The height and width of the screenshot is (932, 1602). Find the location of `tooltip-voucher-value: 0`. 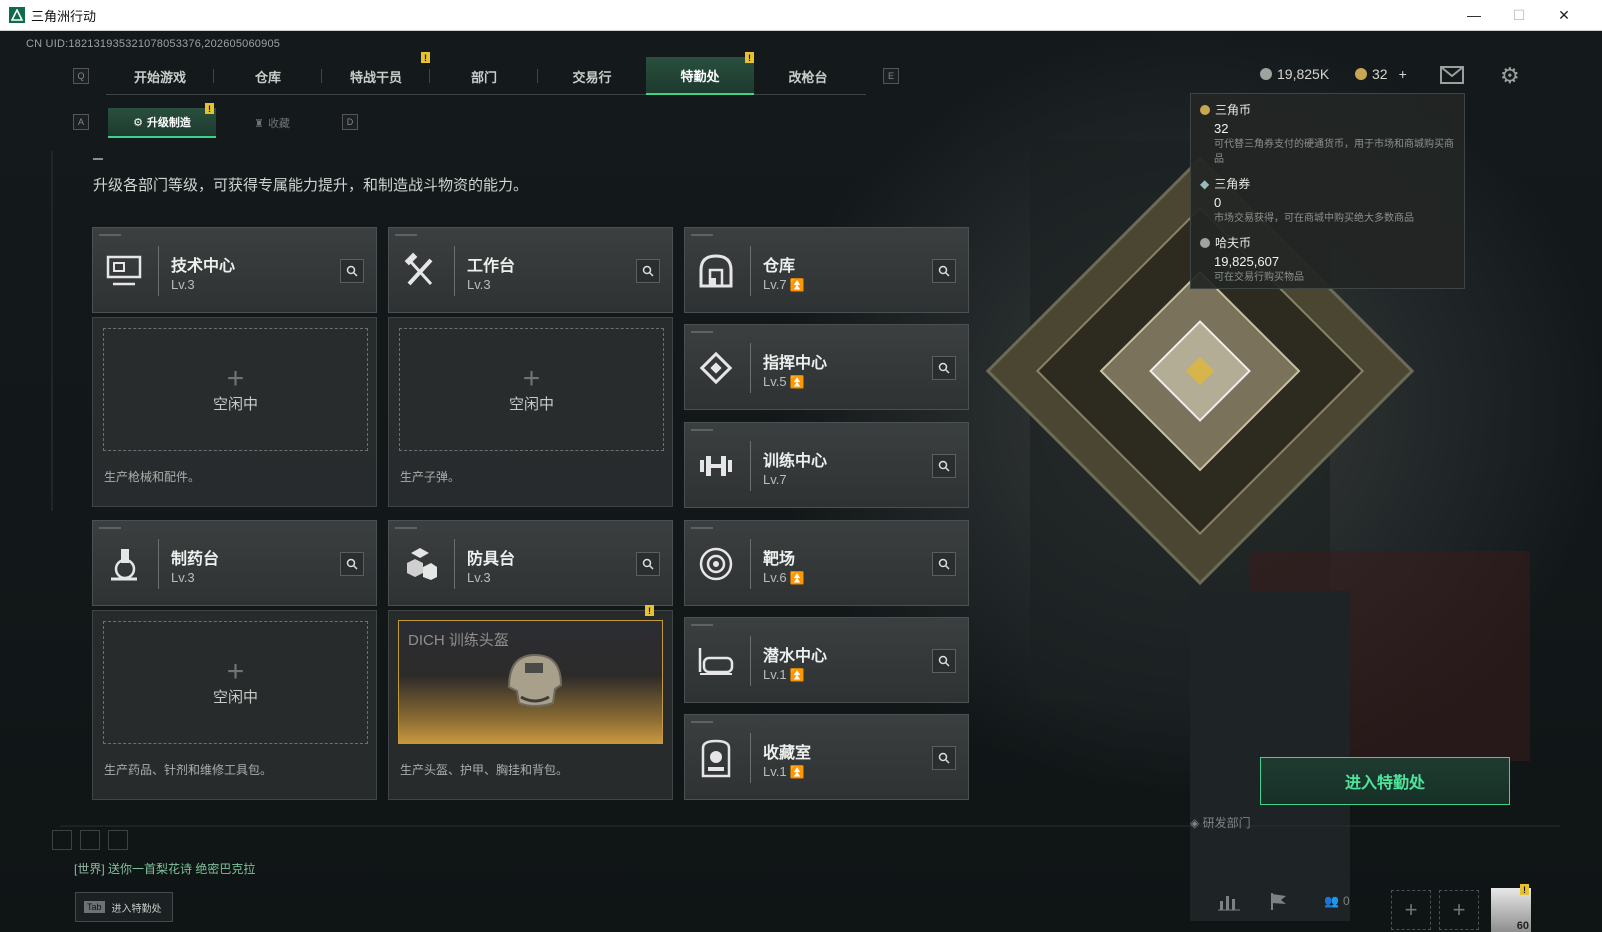

tooltip-voucher-value: 0 is located at coordinates (1218, 202).